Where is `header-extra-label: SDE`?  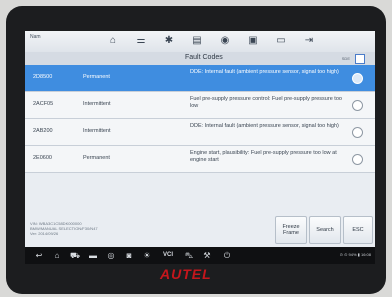 header-extra-label: SDE is located at coordinates (345, 58).